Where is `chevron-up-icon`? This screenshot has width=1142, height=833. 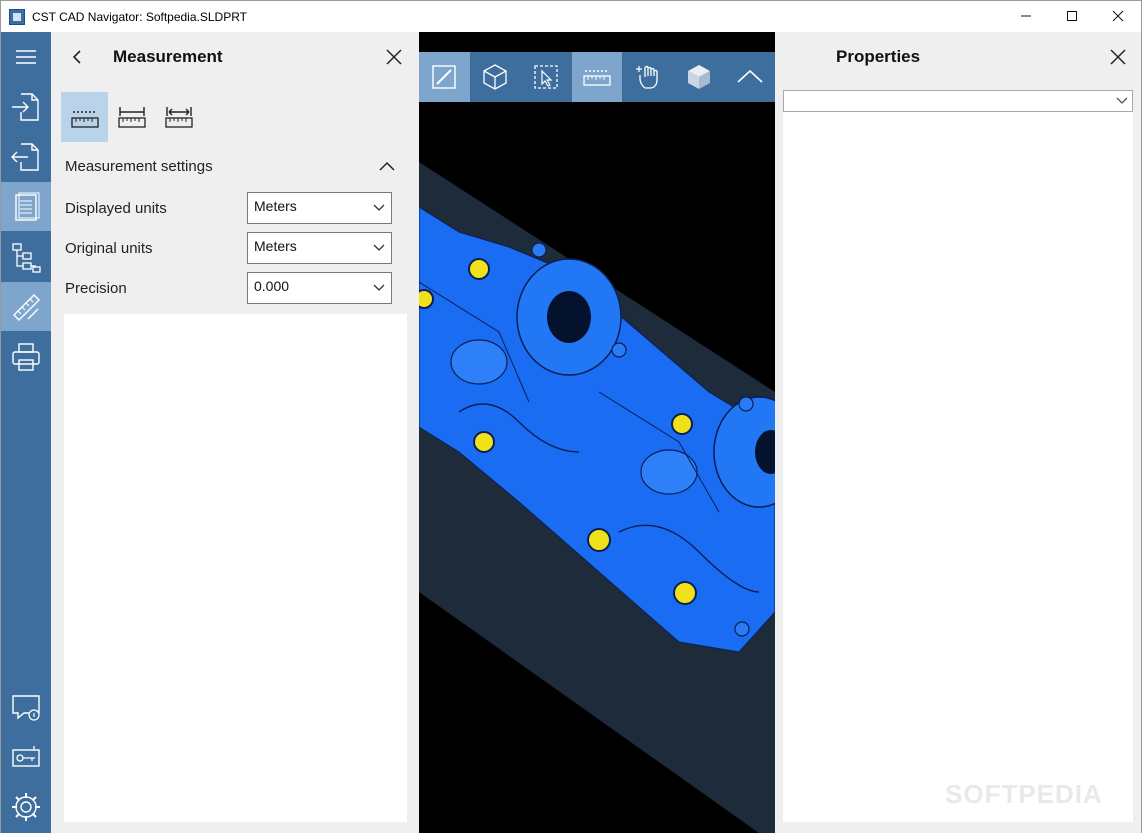
chevron-up-icon is located at coordinates (387, 166).